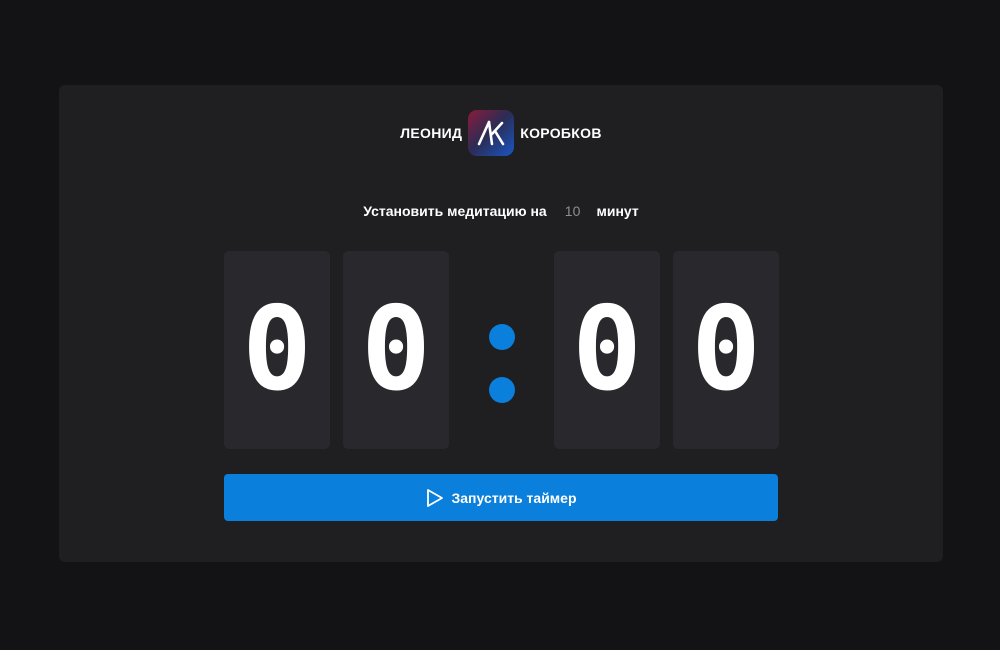 Image resolution: width=1000 pixels, height=650 pixels. Describe the element at coordinates (502, 337) in the screenshot. I see `colon-top-dot` at that location.